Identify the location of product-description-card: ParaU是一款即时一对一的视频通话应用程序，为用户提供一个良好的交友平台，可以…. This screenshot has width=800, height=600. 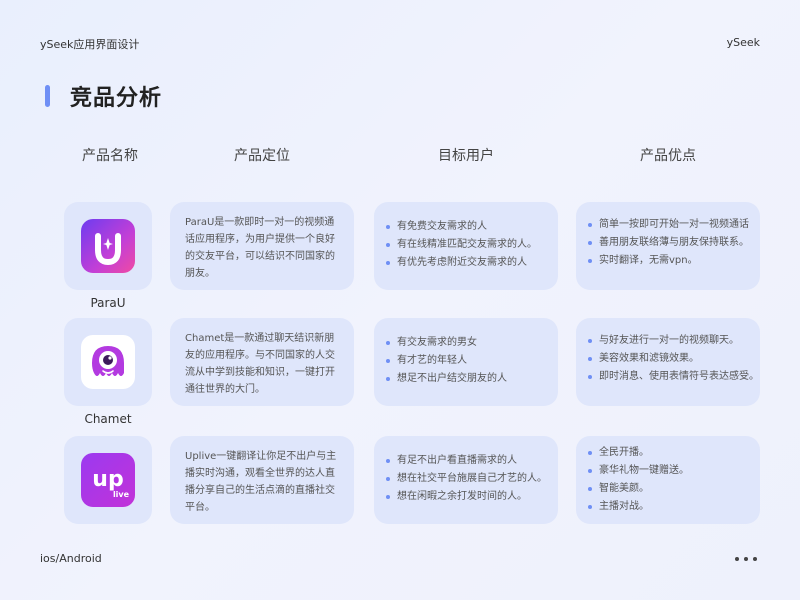
(262, 246).